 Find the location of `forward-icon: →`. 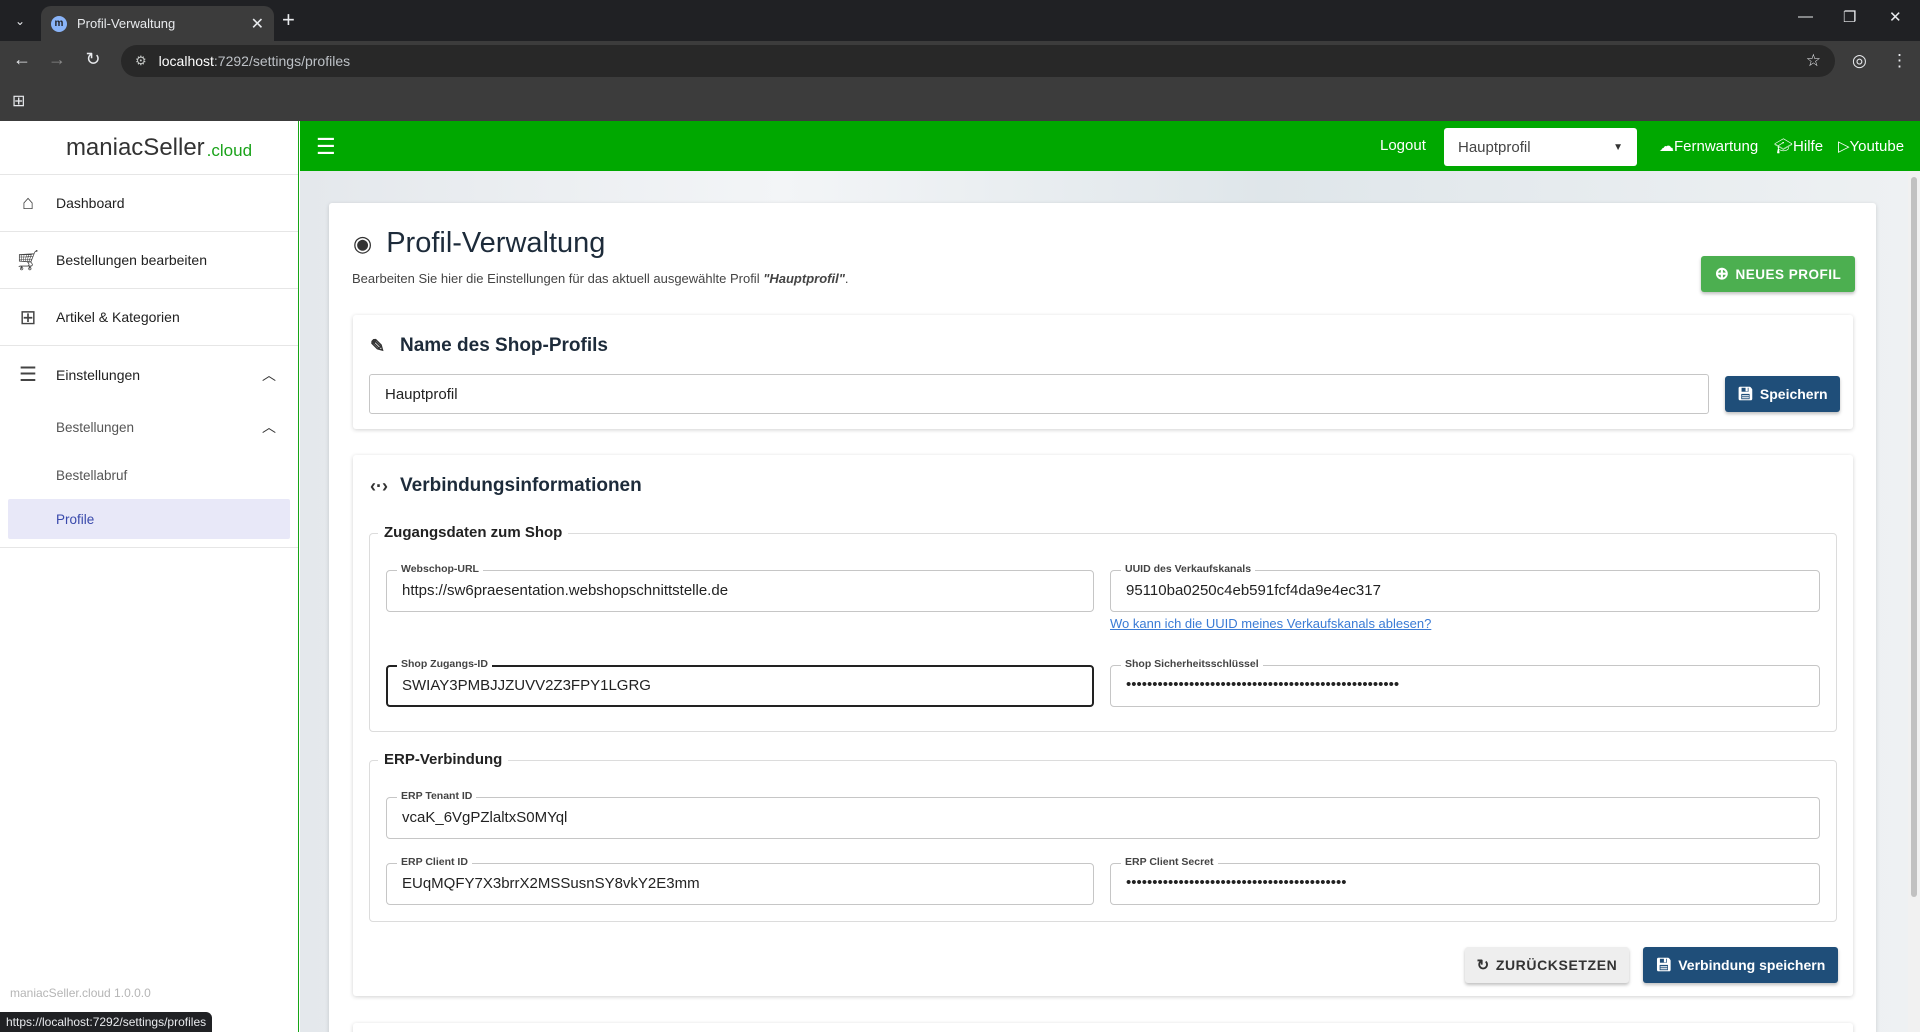

forward-icon: → is located at coordinates (57, 59).